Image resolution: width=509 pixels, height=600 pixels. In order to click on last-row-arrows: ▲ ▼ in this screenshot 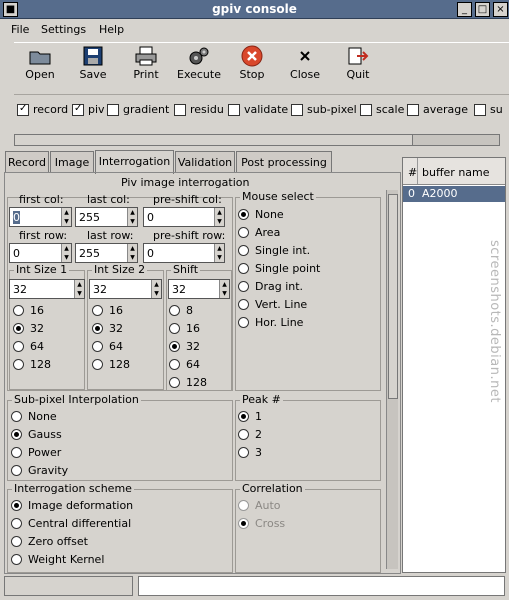, I will do `click(132, 253)`.